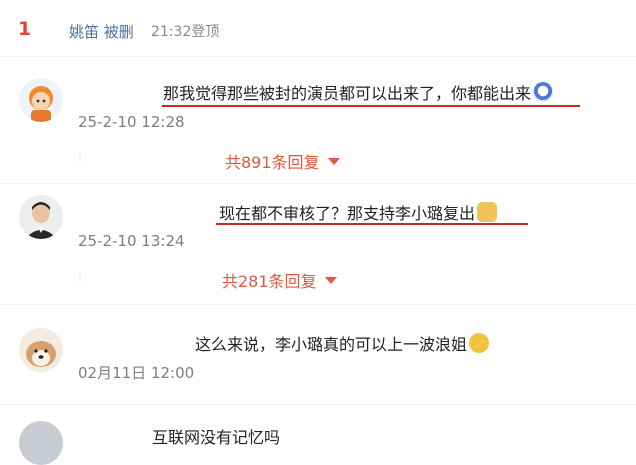 This screenshot has height=465, width=636. I want to click on topic-time: 21:32登顶, so click(185, 32).